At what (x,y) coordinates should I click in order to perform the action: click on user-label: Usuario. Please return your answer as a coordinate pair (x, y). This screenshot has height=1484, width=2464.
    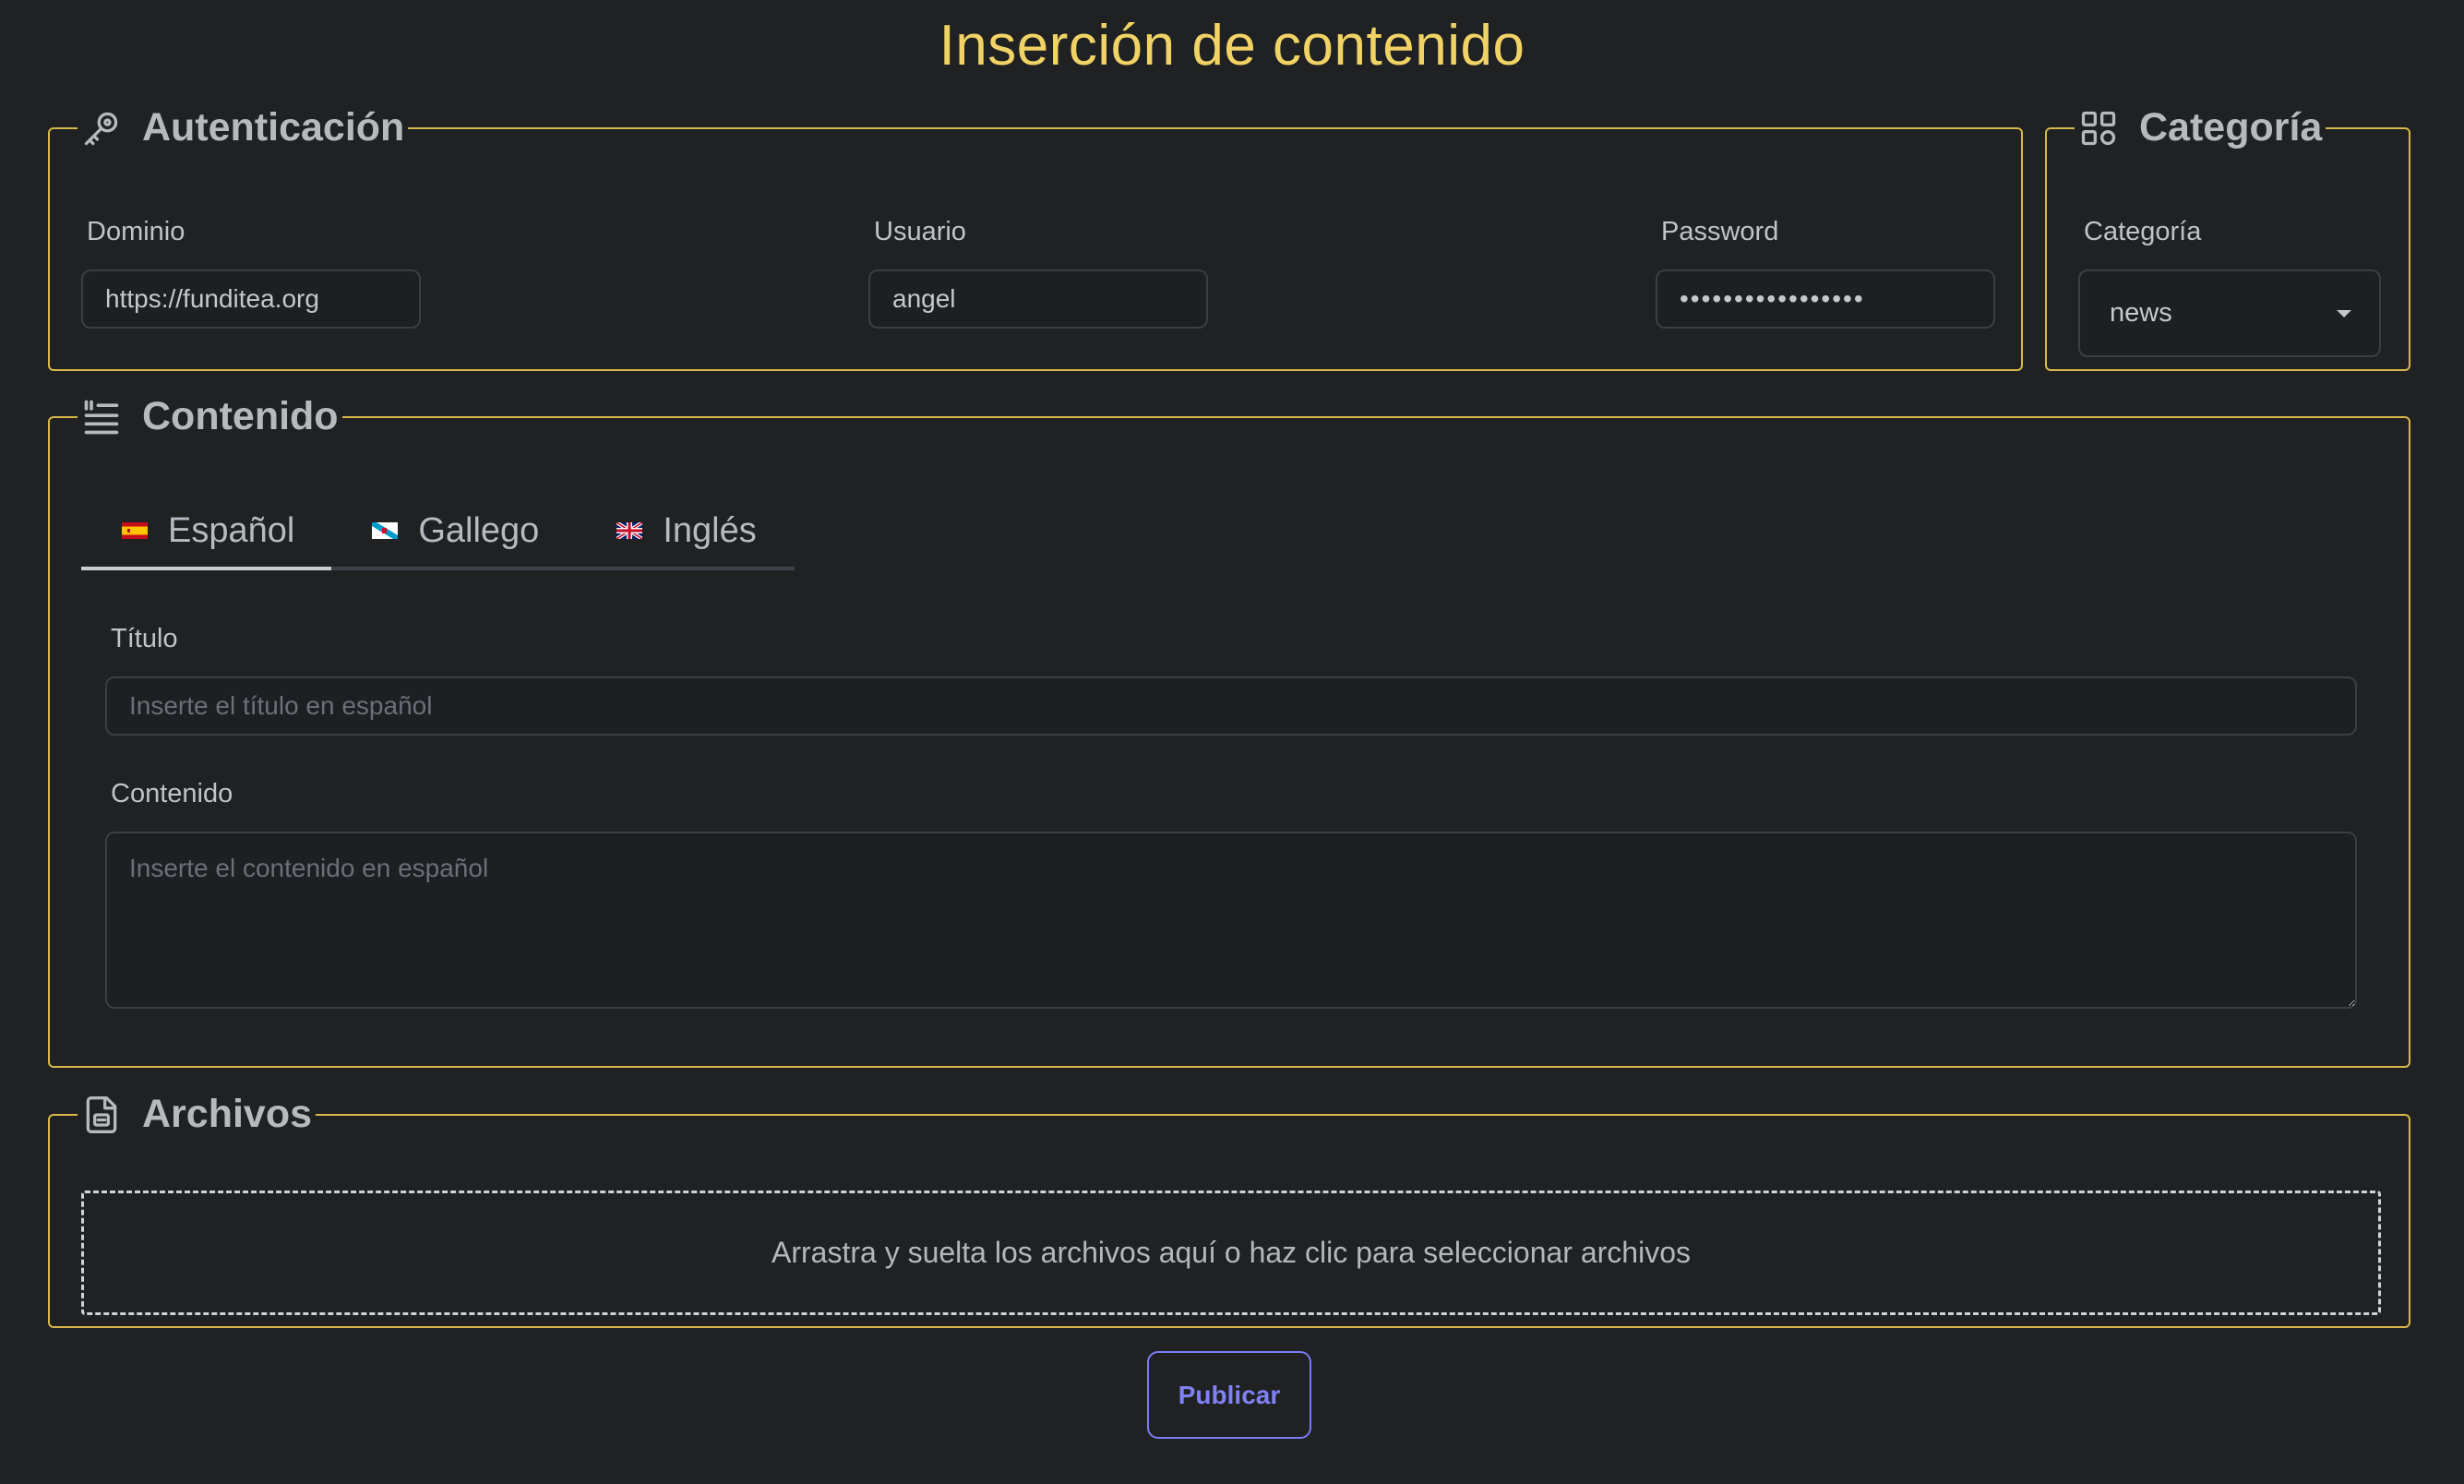
    Looking at the image, I should click on (920, 231).